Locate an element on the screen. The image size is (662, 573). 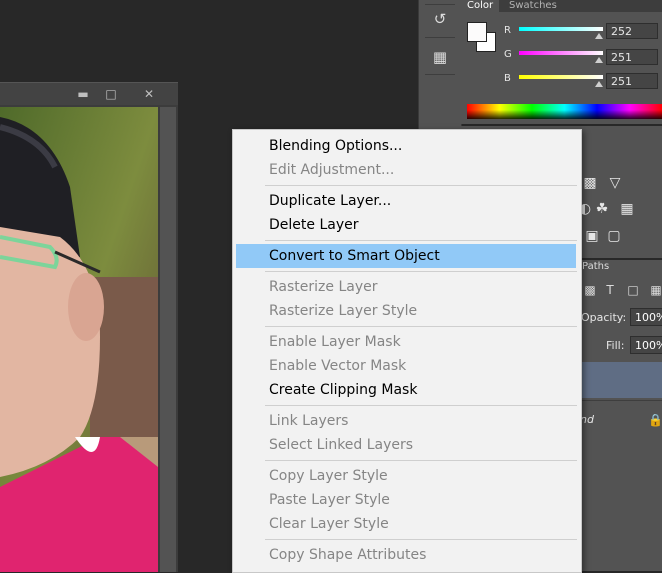
menu-item-enable-layer-mask: Enable Layer Mask is located at coordinates (406, 342).